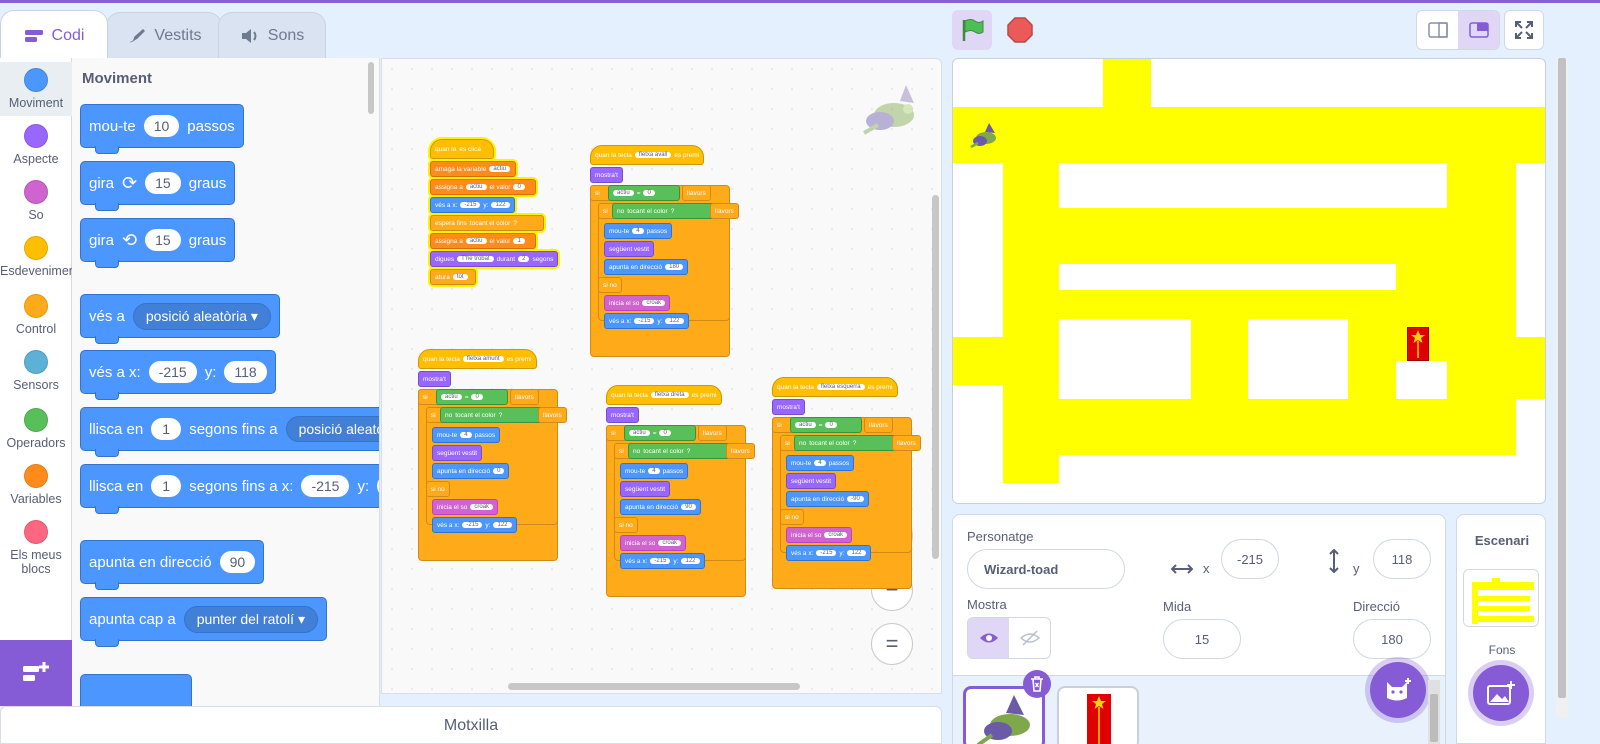  What do you see at coordinates (935, 377) in the screenshot?
I see `script-vertical-scrollbar` at bounding box center [935, 377].